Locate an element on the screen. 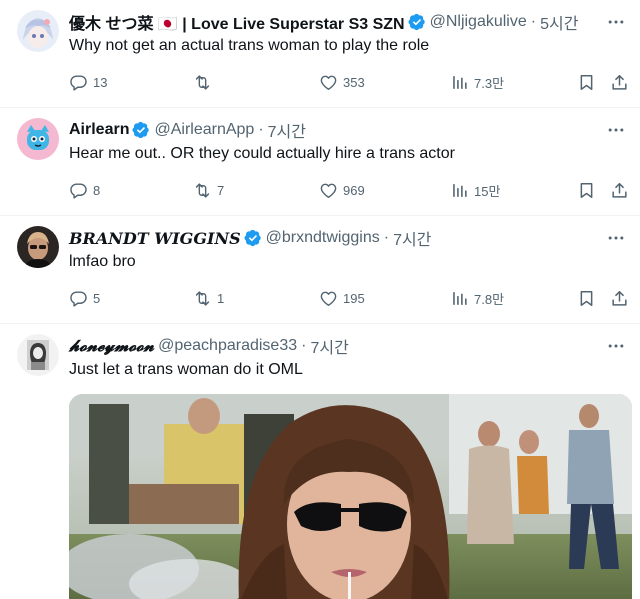 This screenshot has height=599, width=640. user-handle: @Nljigakulive is located at coordinates (478, 22).